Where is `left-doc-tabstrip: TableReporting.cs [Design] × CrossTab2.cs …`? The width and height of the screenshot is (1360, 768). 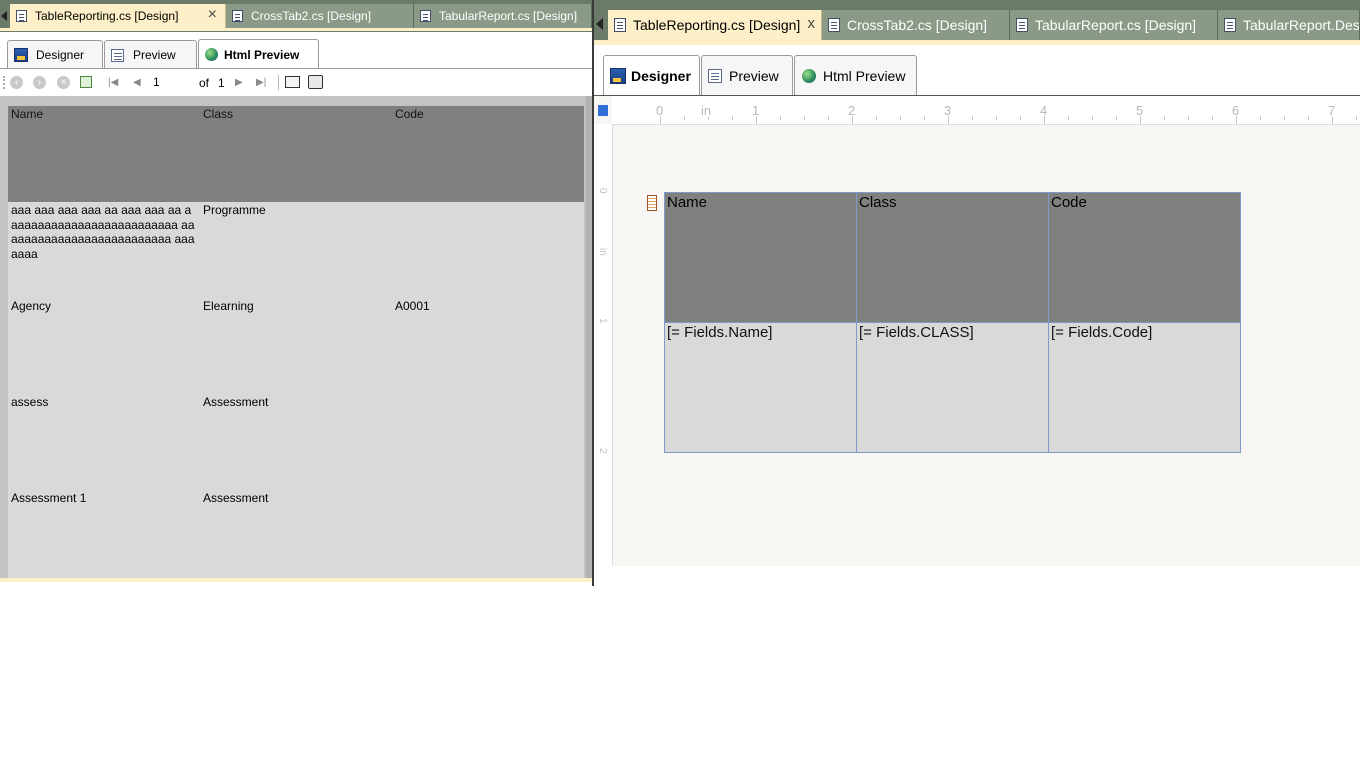 left-doc-tabstrip: TableReporting.cs [Design] × CrossTab2.cs … is located at coordinates (301, 16).